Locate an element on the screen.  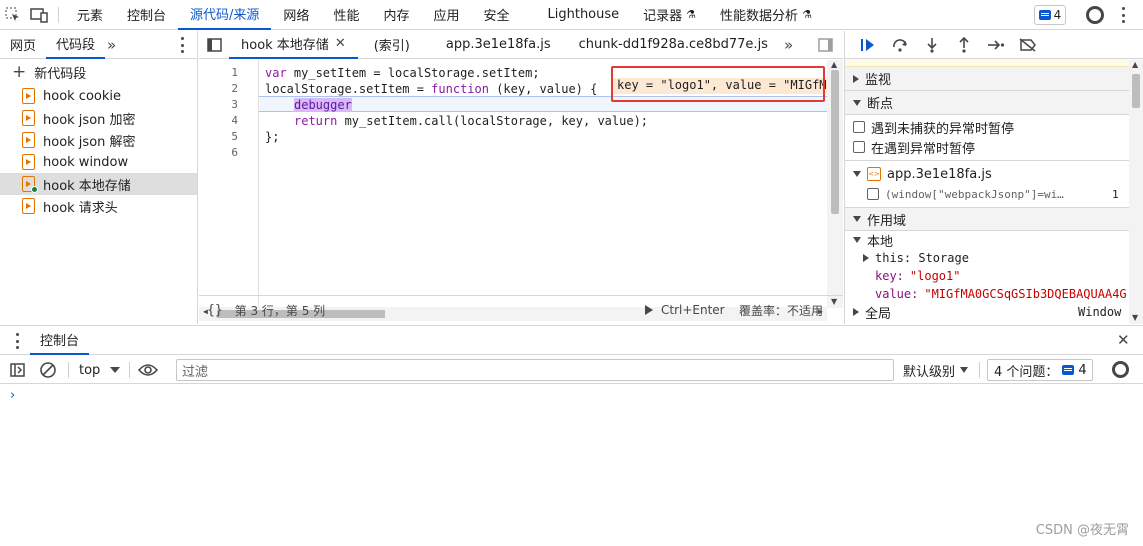
console-settings-gear-icon is located at coordinates (1120, 369).